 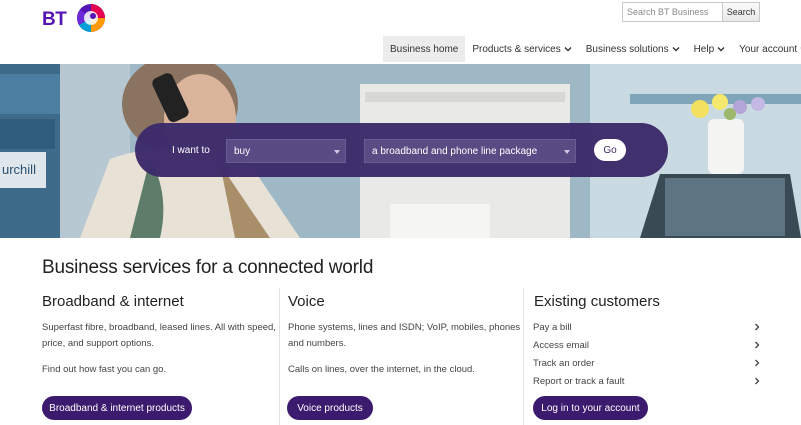 What do you see at coordinates (91, 18) in the screenshot?
I see `globe-icon` at bounding box center [91, 18].